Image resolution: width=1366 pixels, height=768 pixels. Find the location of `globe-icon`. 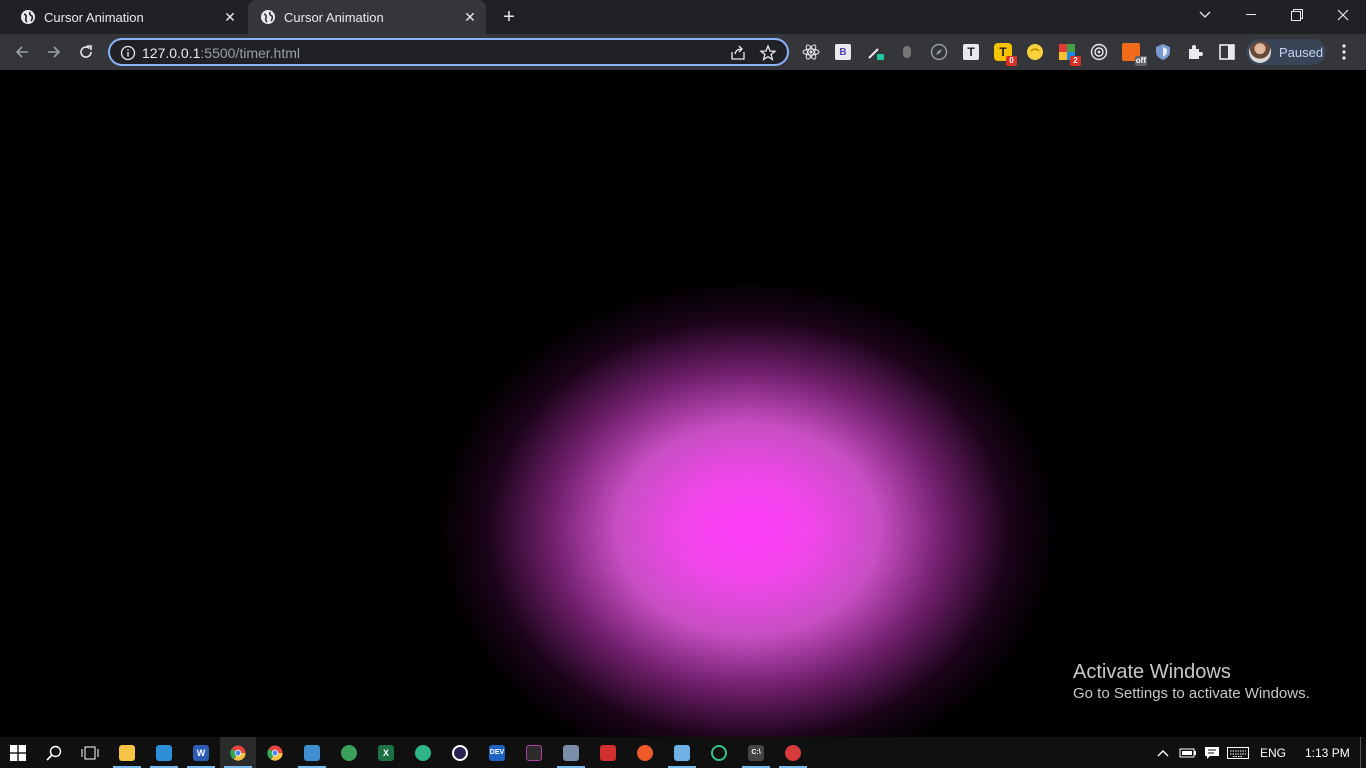

globe-icon is located at coordinates (28, 17).